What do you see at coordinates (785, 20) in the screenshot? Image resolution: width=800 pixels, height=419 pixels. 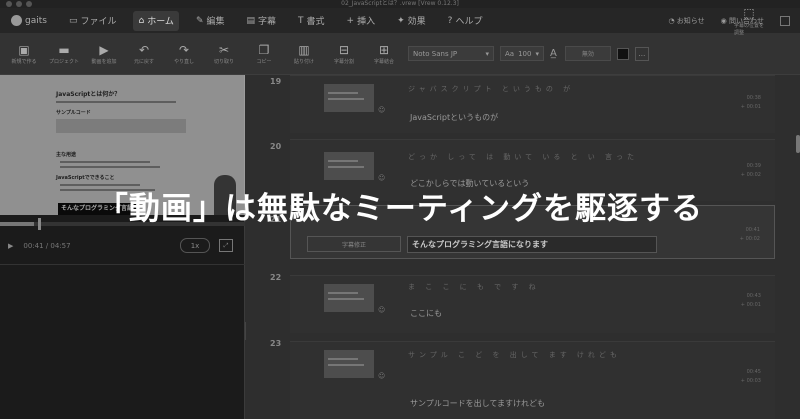 I see `export-icon` at bounding box center [785, 20].